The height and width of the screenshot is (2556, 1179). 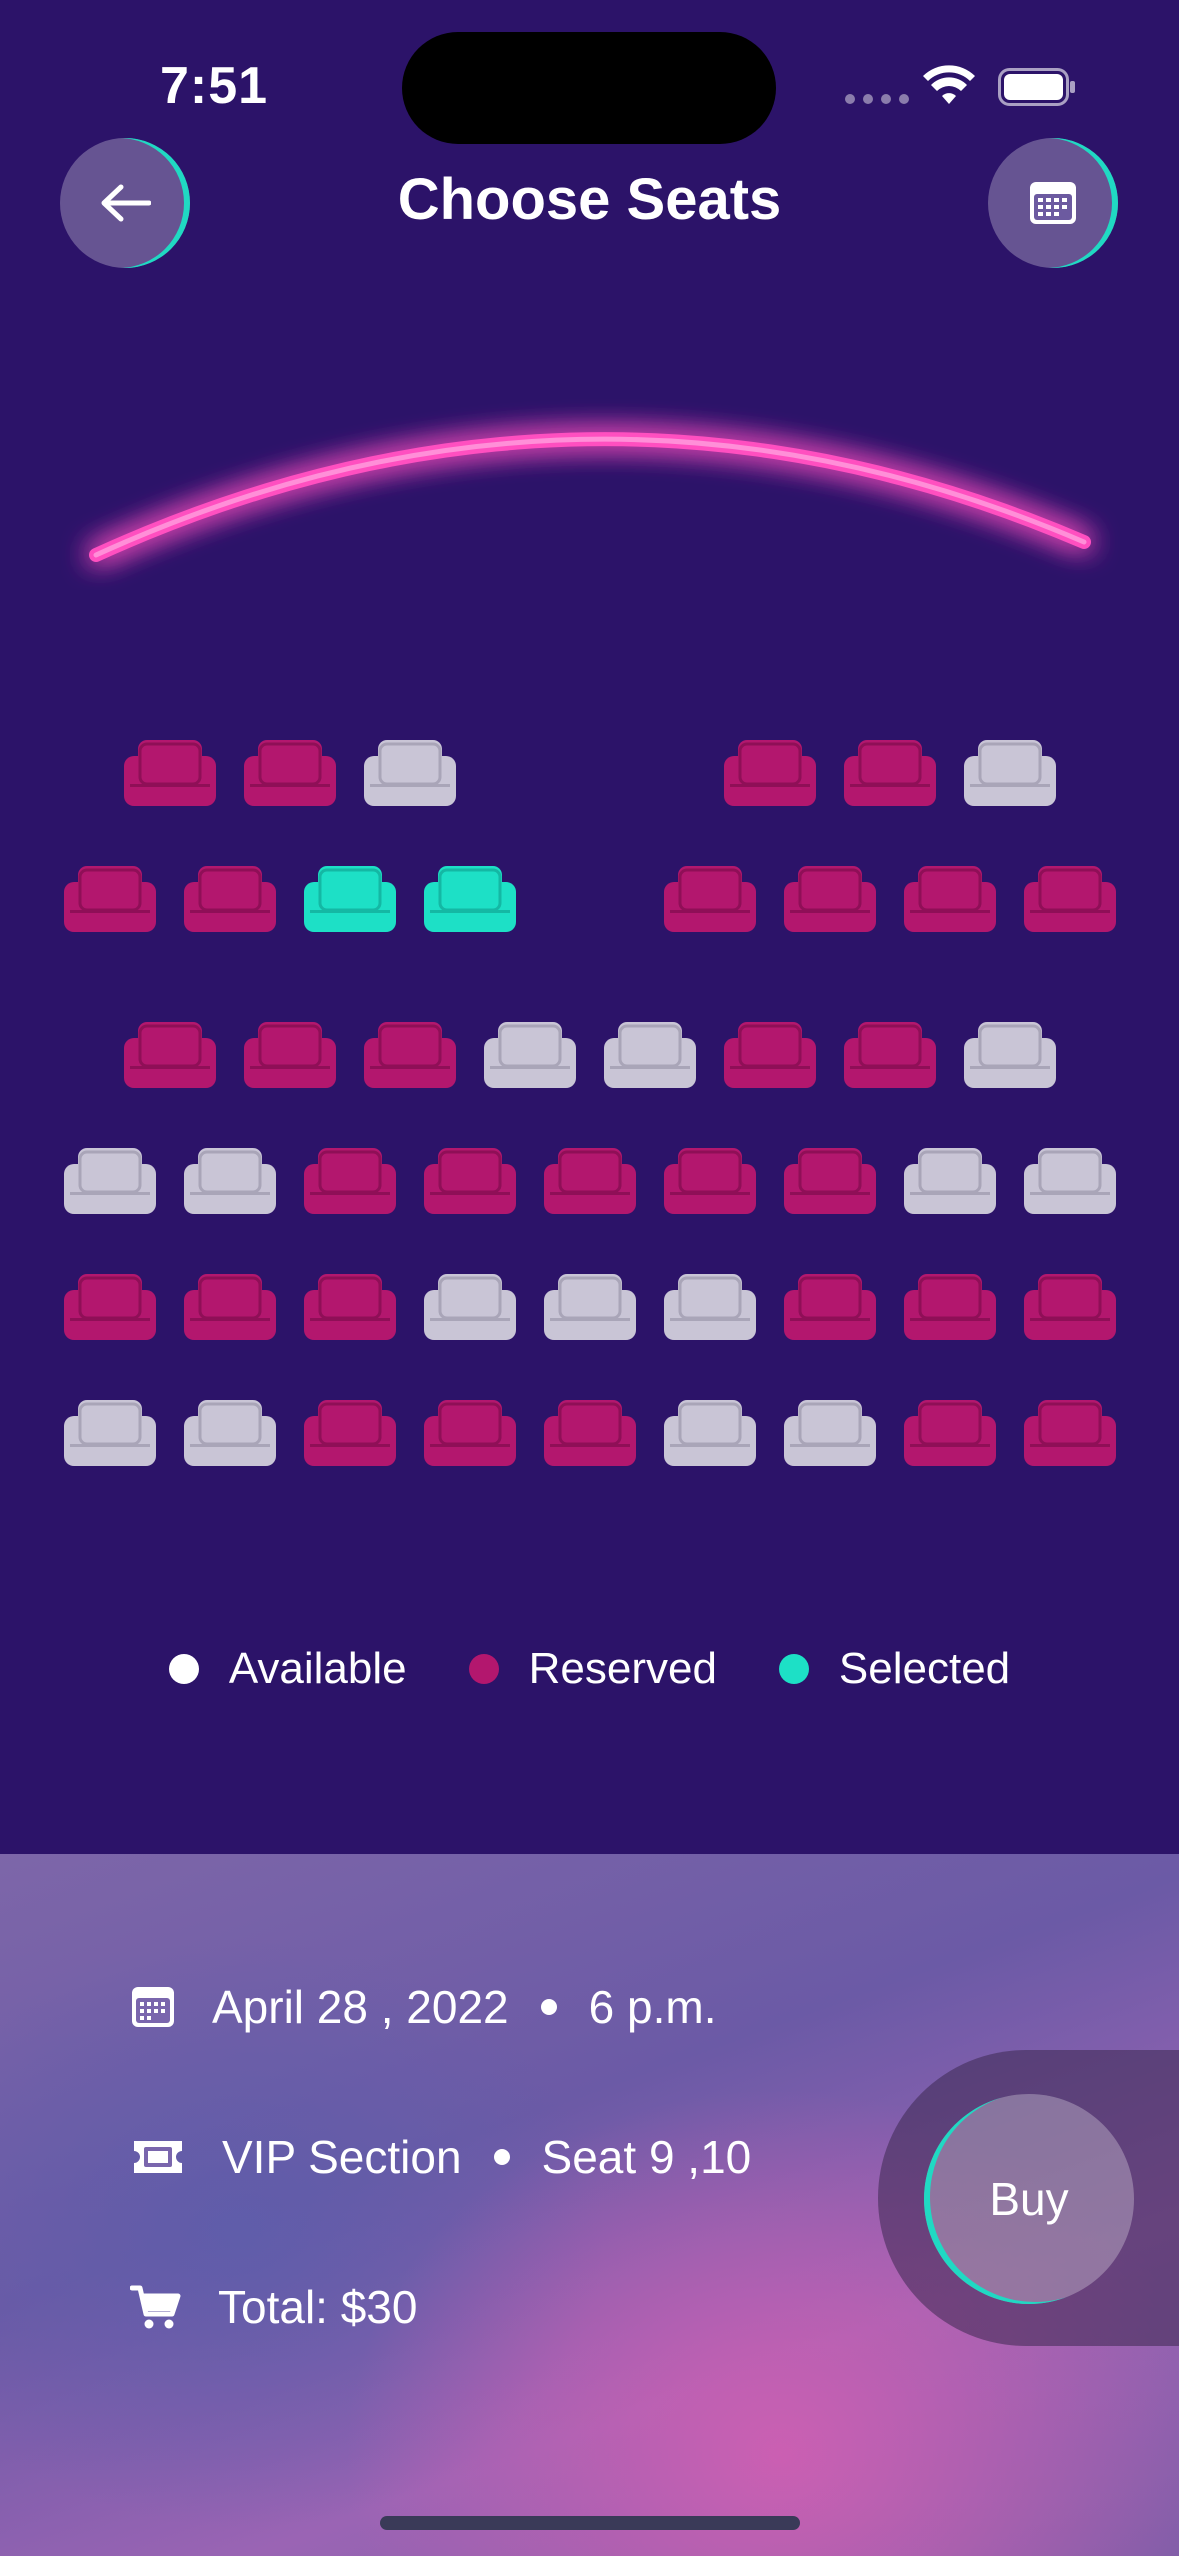 What do you see at coordinates (924, 1668) in the screenshot?
I see `legend-selected-label: Selected` at bounding box center [924, 1668].